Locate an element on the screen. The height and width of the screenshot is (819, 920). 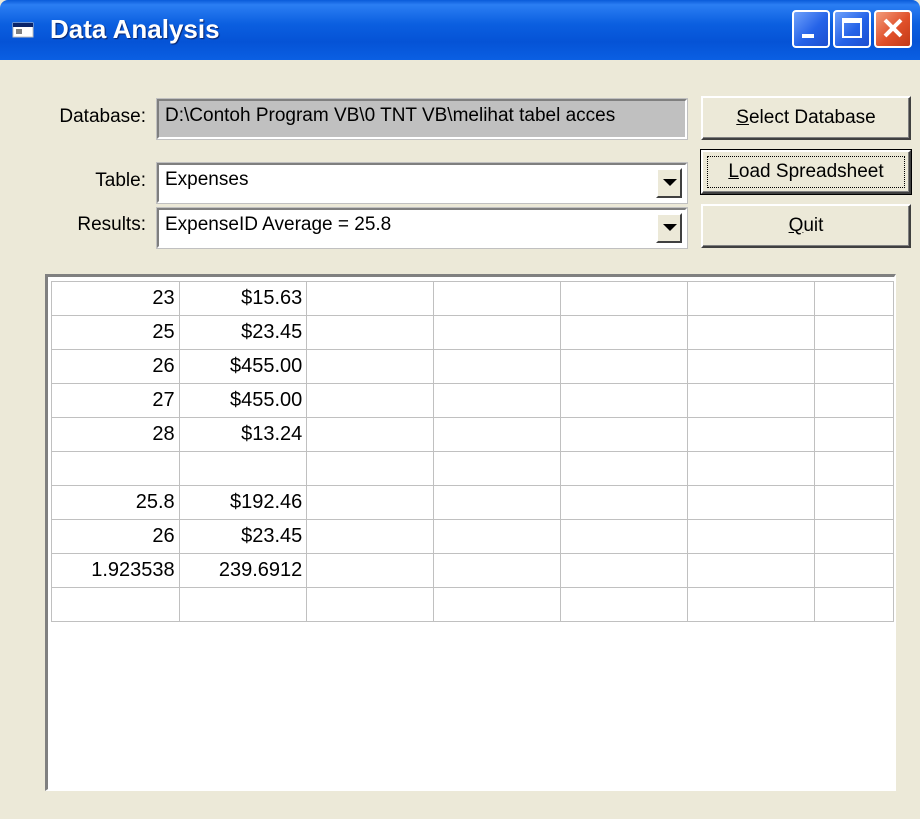
table-row: 25 $23.45 is located at coordinates (472, 332).